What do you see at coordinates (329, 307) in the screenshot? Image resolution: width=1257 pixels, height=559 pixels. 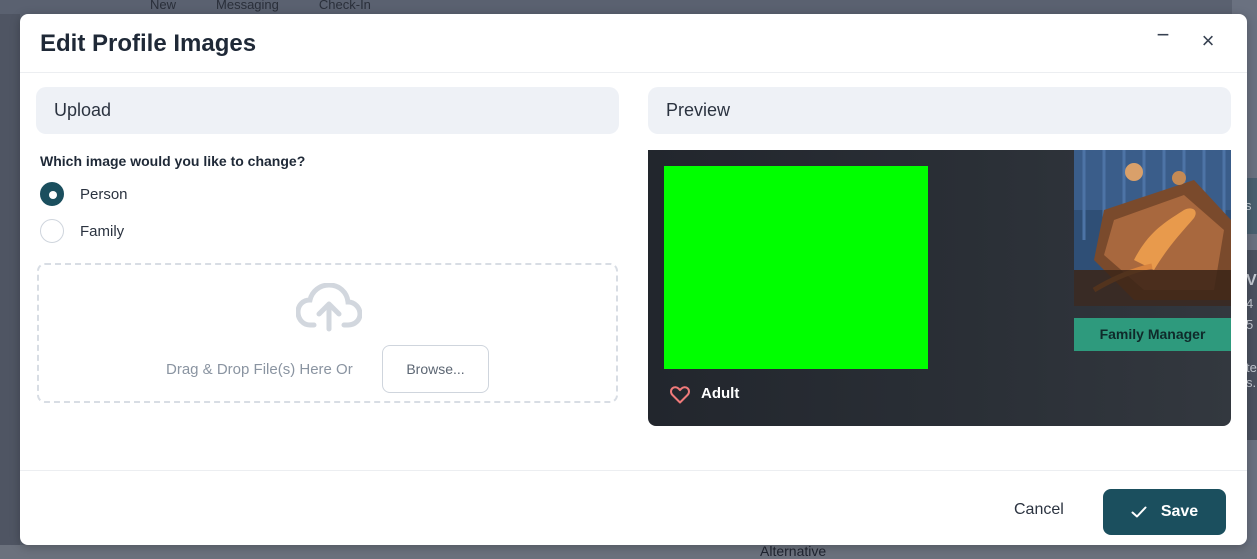 I see `cloud-upload-icon` at bounding box center [329, 307].